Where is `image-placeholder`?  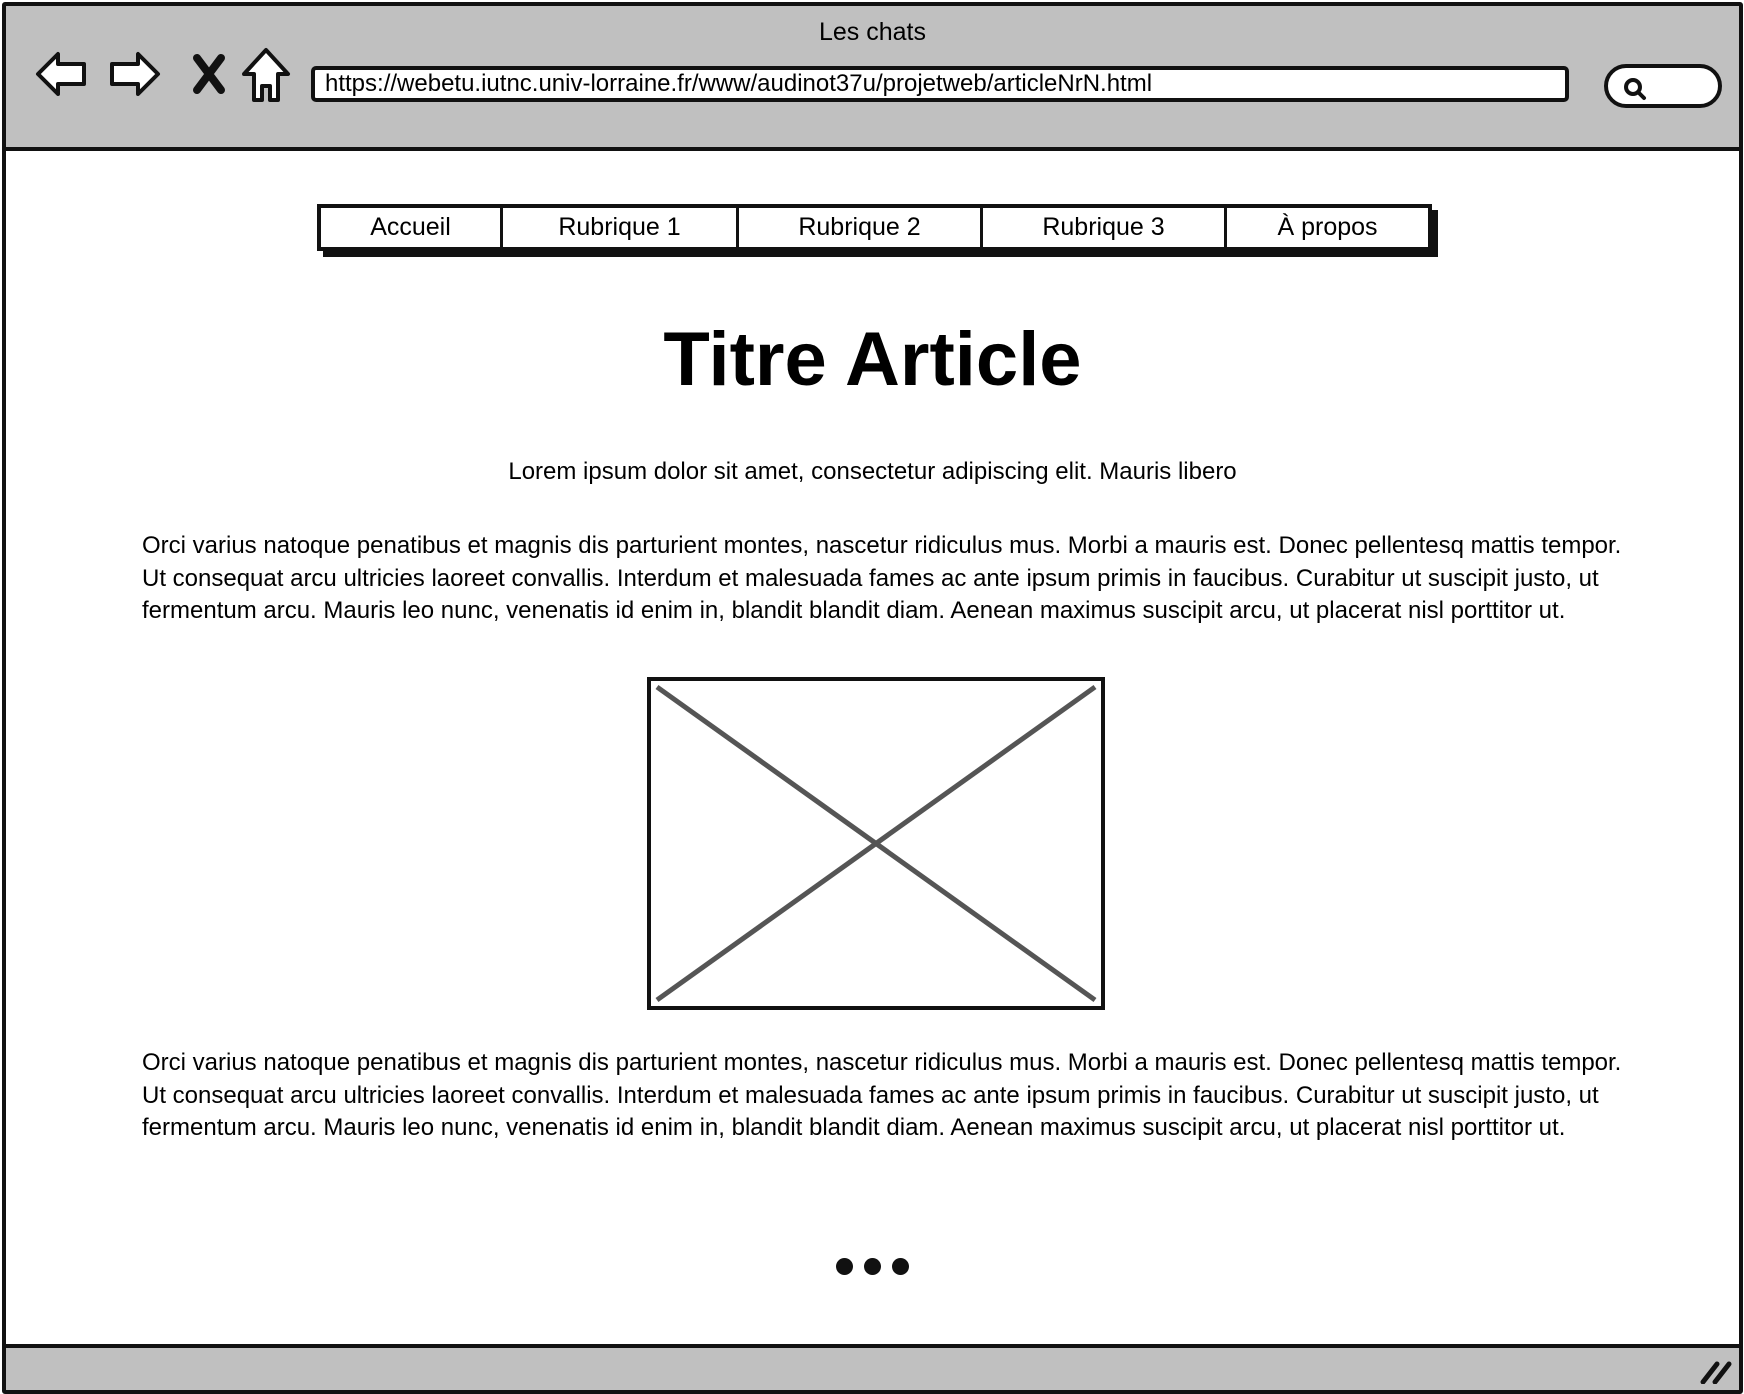
image-placeholder is located at coordinates (876, 843).